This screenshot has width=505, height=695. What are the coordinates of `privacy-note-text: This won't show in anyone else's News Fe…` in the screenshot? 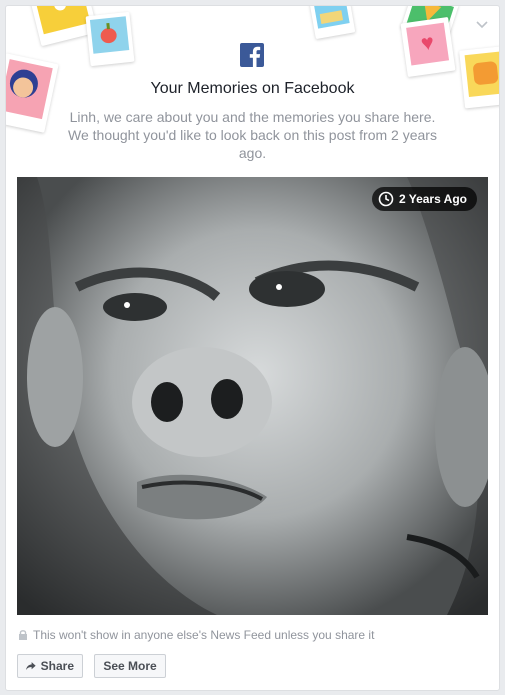 It's located at (204, 635).